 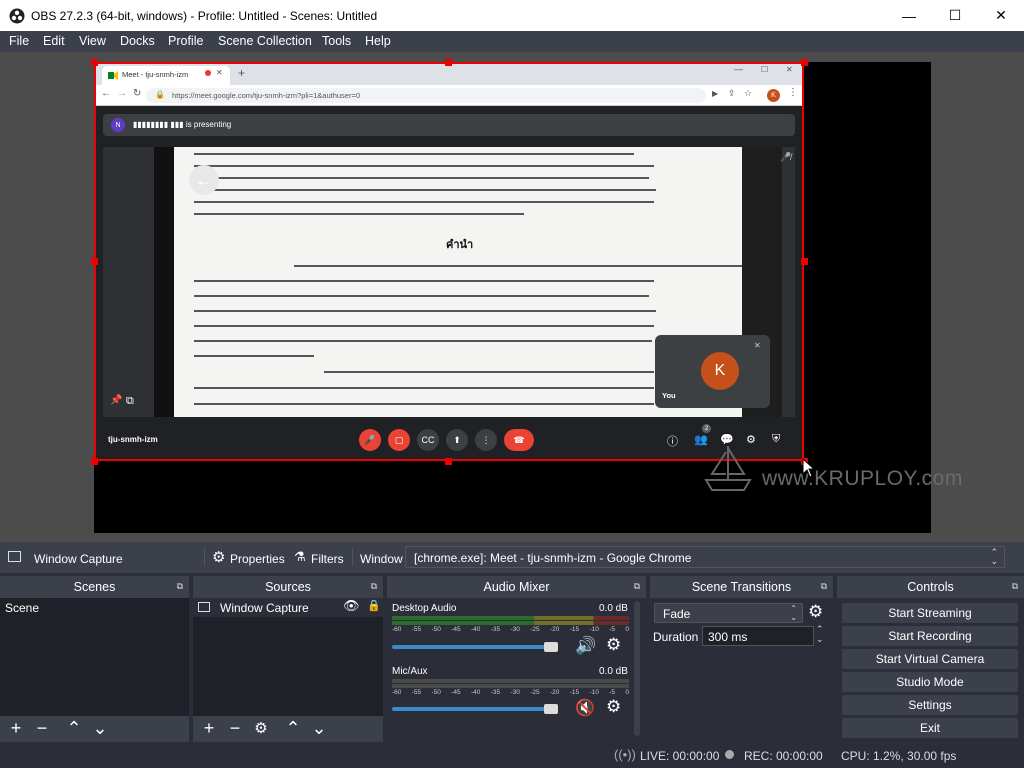 I want to click on menu-file: File, so click(x=19, y=41).